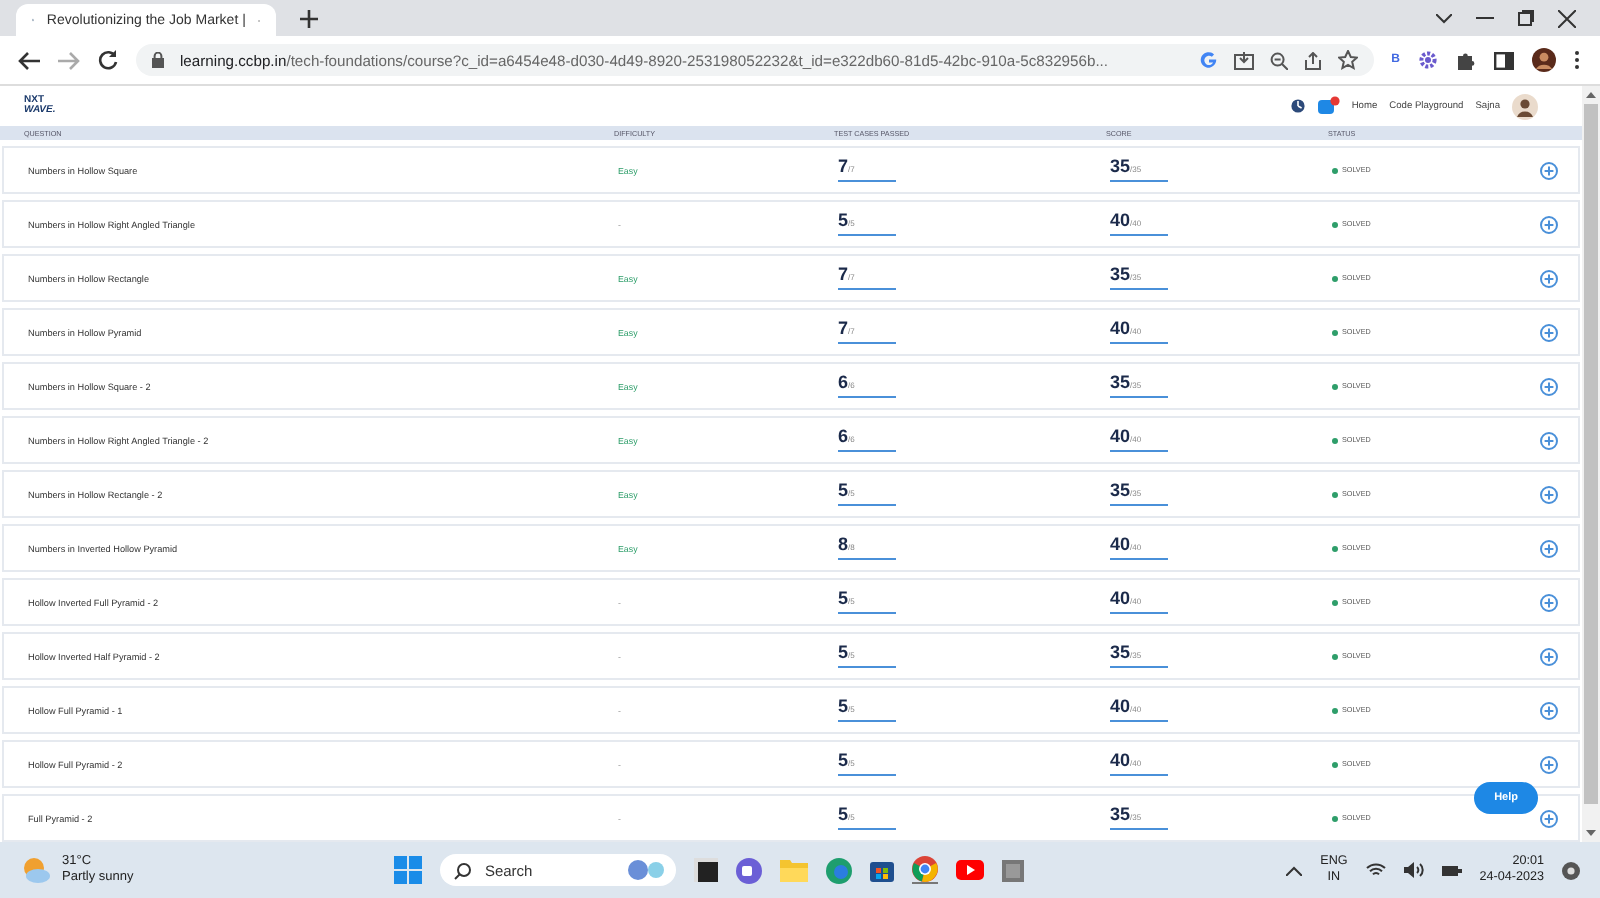  What do you see at coordinates (158, 60) in the screenshot?
I see `lock-icon` at bounding box center [158, 60].